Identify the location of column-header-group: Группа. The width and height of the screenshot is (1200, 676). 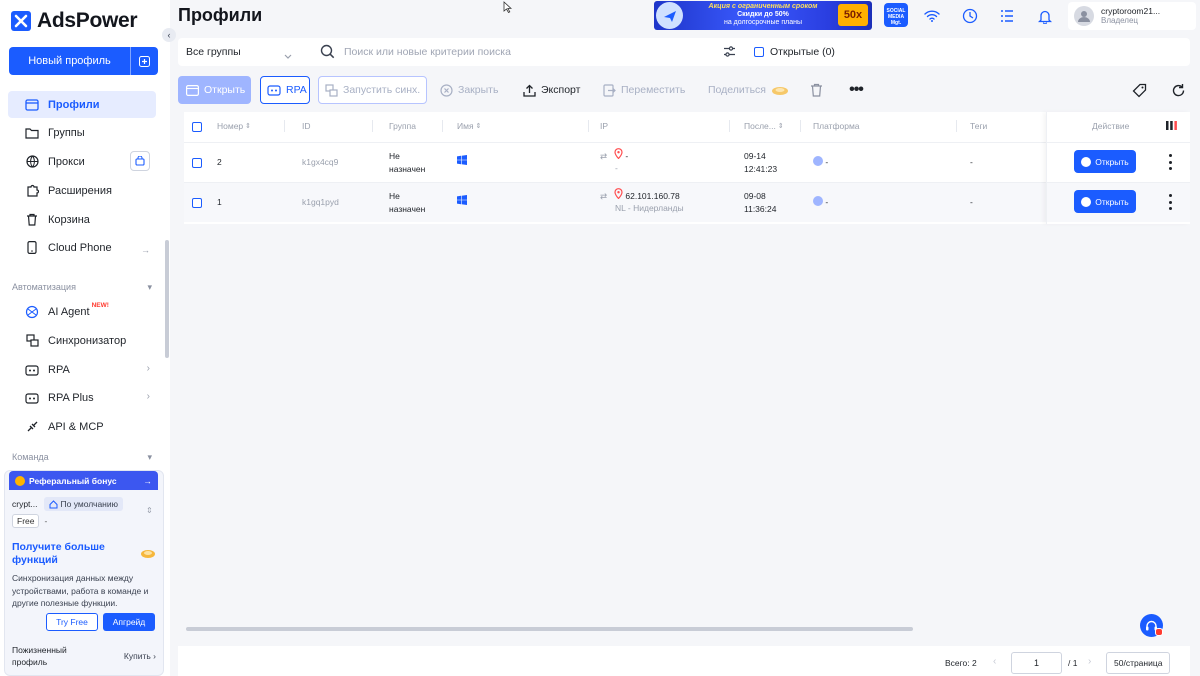
(402, 126).